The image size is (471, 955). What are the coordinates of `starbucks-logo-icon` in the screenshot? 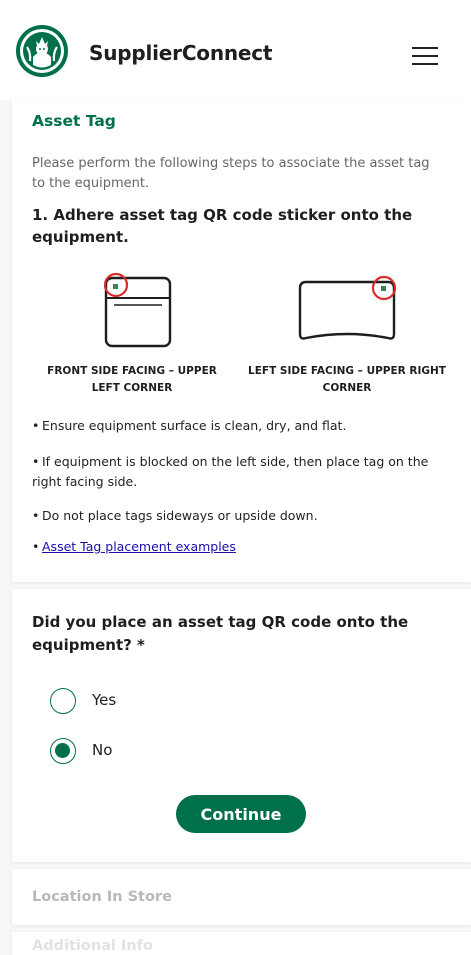 It's located at (42, 51).